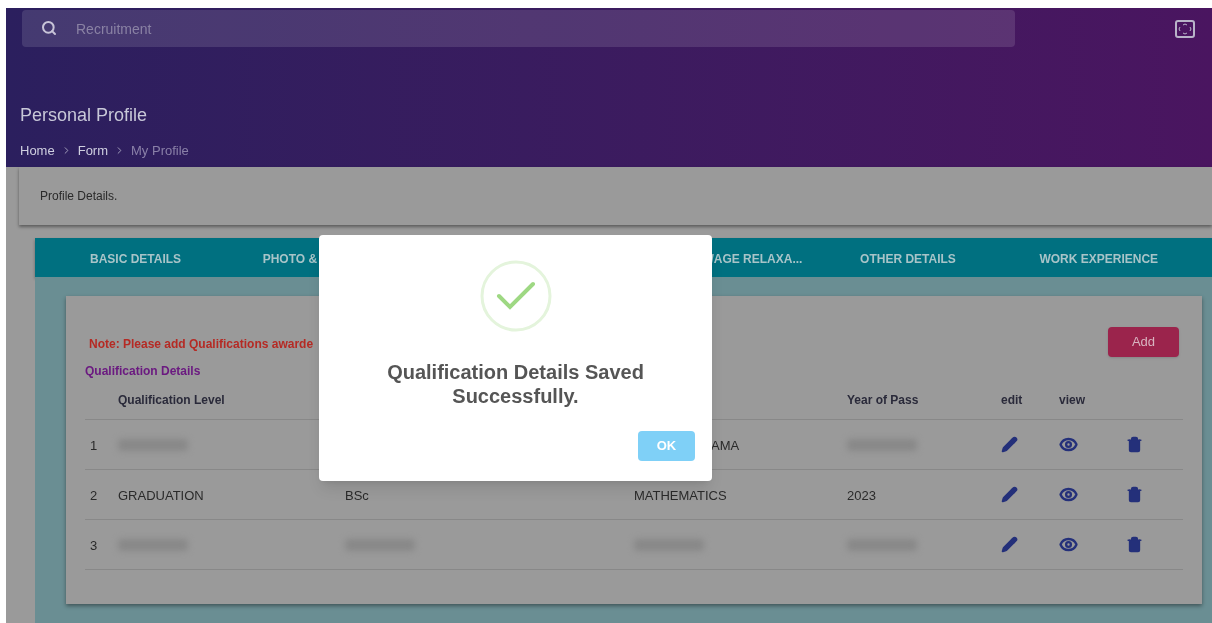 This screenshot has width=1212, height=623. Describe the element at coordinates (79, 196) in the screenshot. I see `card-title: Profile Details.` at that location.